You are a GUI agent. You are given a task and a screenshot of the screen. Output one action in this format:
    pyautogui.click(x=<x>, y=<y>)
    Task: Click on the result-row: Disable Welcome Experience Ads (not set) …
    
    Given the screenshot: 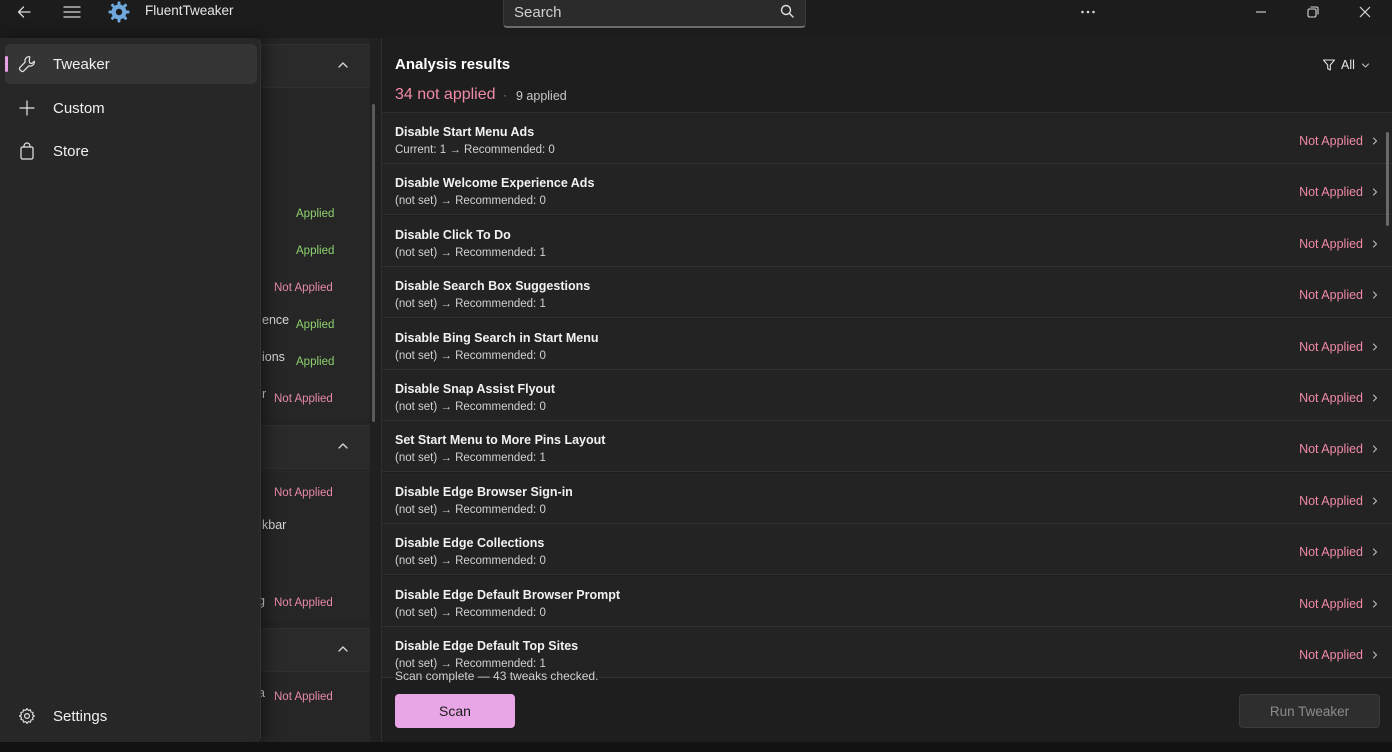 What is the action you would take?
    pyautogui.click(x=887, y=189)
    